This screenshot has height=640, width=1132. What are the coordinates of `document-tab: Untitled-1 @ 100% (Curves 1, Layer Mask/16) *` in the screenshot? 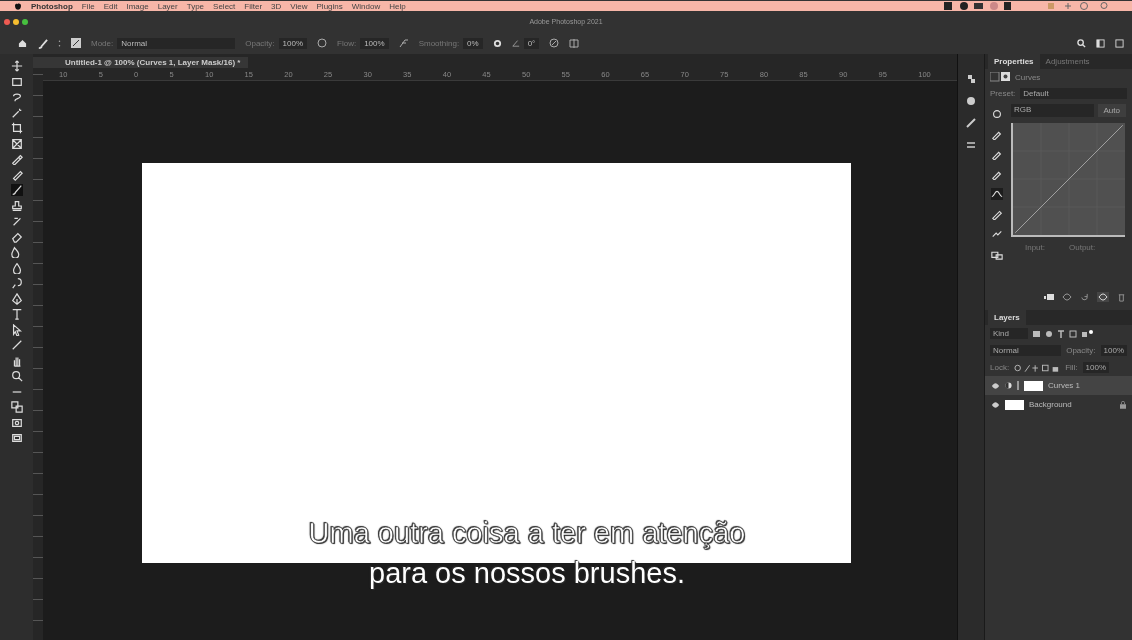 It's located at (141, 62).